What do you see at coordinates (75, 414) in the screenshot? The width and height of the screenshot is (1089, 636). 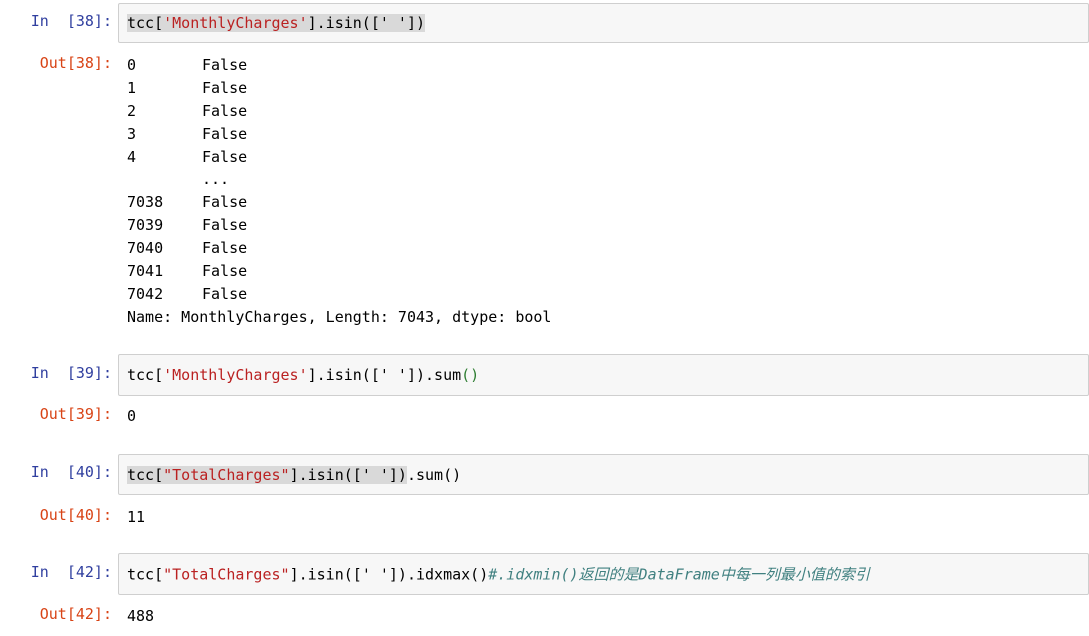 I see `cell-39-out-prompt: Out[39]:` at bounding box center [75, 414].